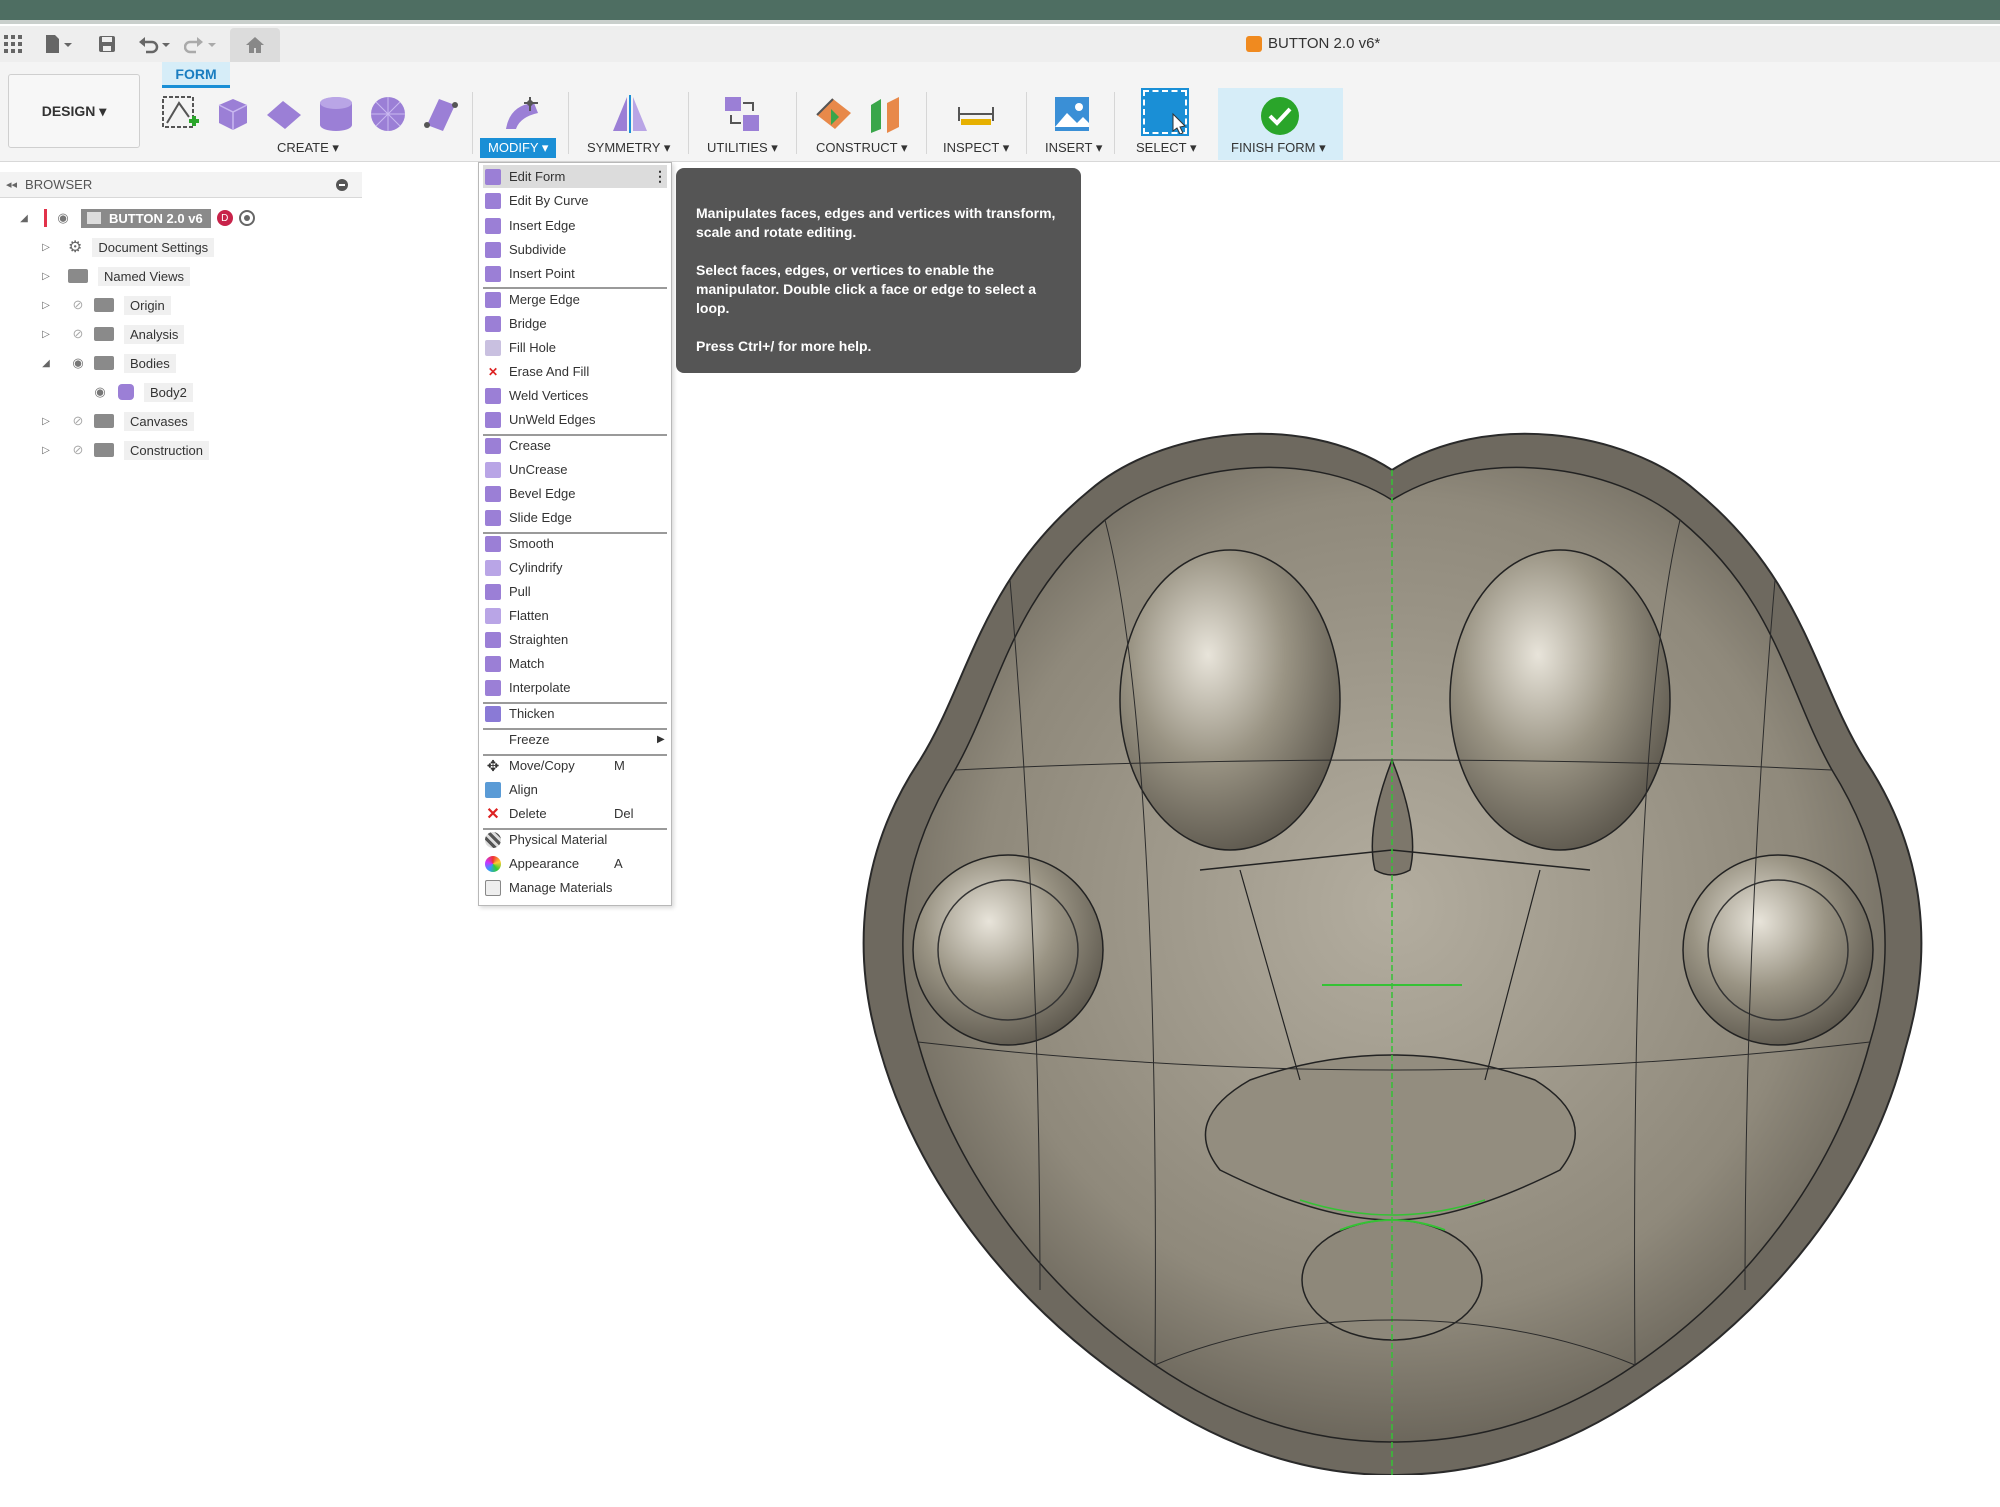 Image resolution: width=2000 pixels, height=1507 pixels. What do you see at coordinates (661, 739) in the screenshot?
I see `submenu-arrow-icon: ▶` at bounding box center [661, 739].